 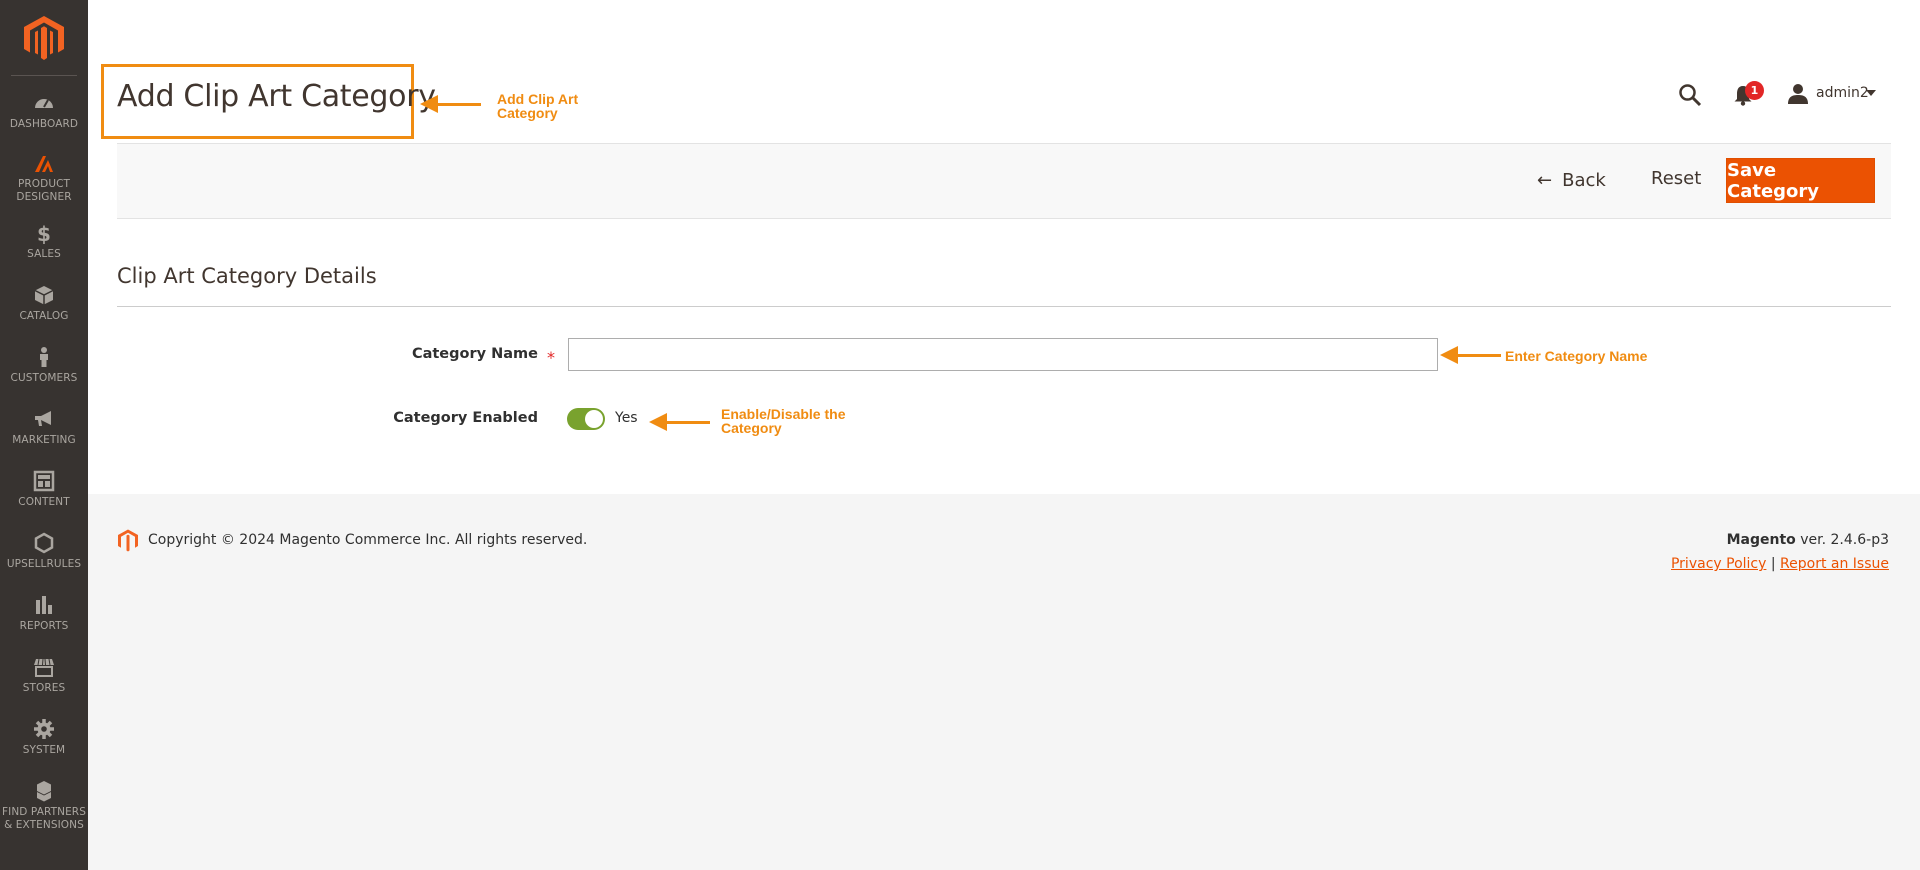 I want to click on sidebar-item-label: PRODUCT DESIGNER, so click(x=44, y=190).